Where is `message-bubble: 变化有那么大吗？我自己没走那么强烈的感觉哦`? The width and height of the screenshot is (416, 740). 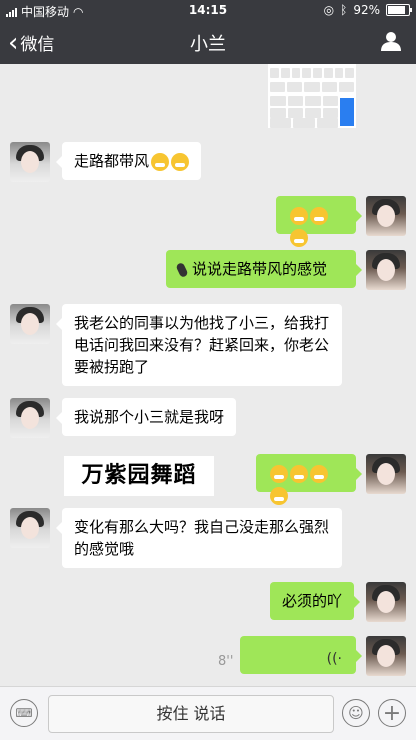 message-bubble: 变化有那么大吗？我自己没走那么强烈的感觉哦 is located at coordinates (199, 538).